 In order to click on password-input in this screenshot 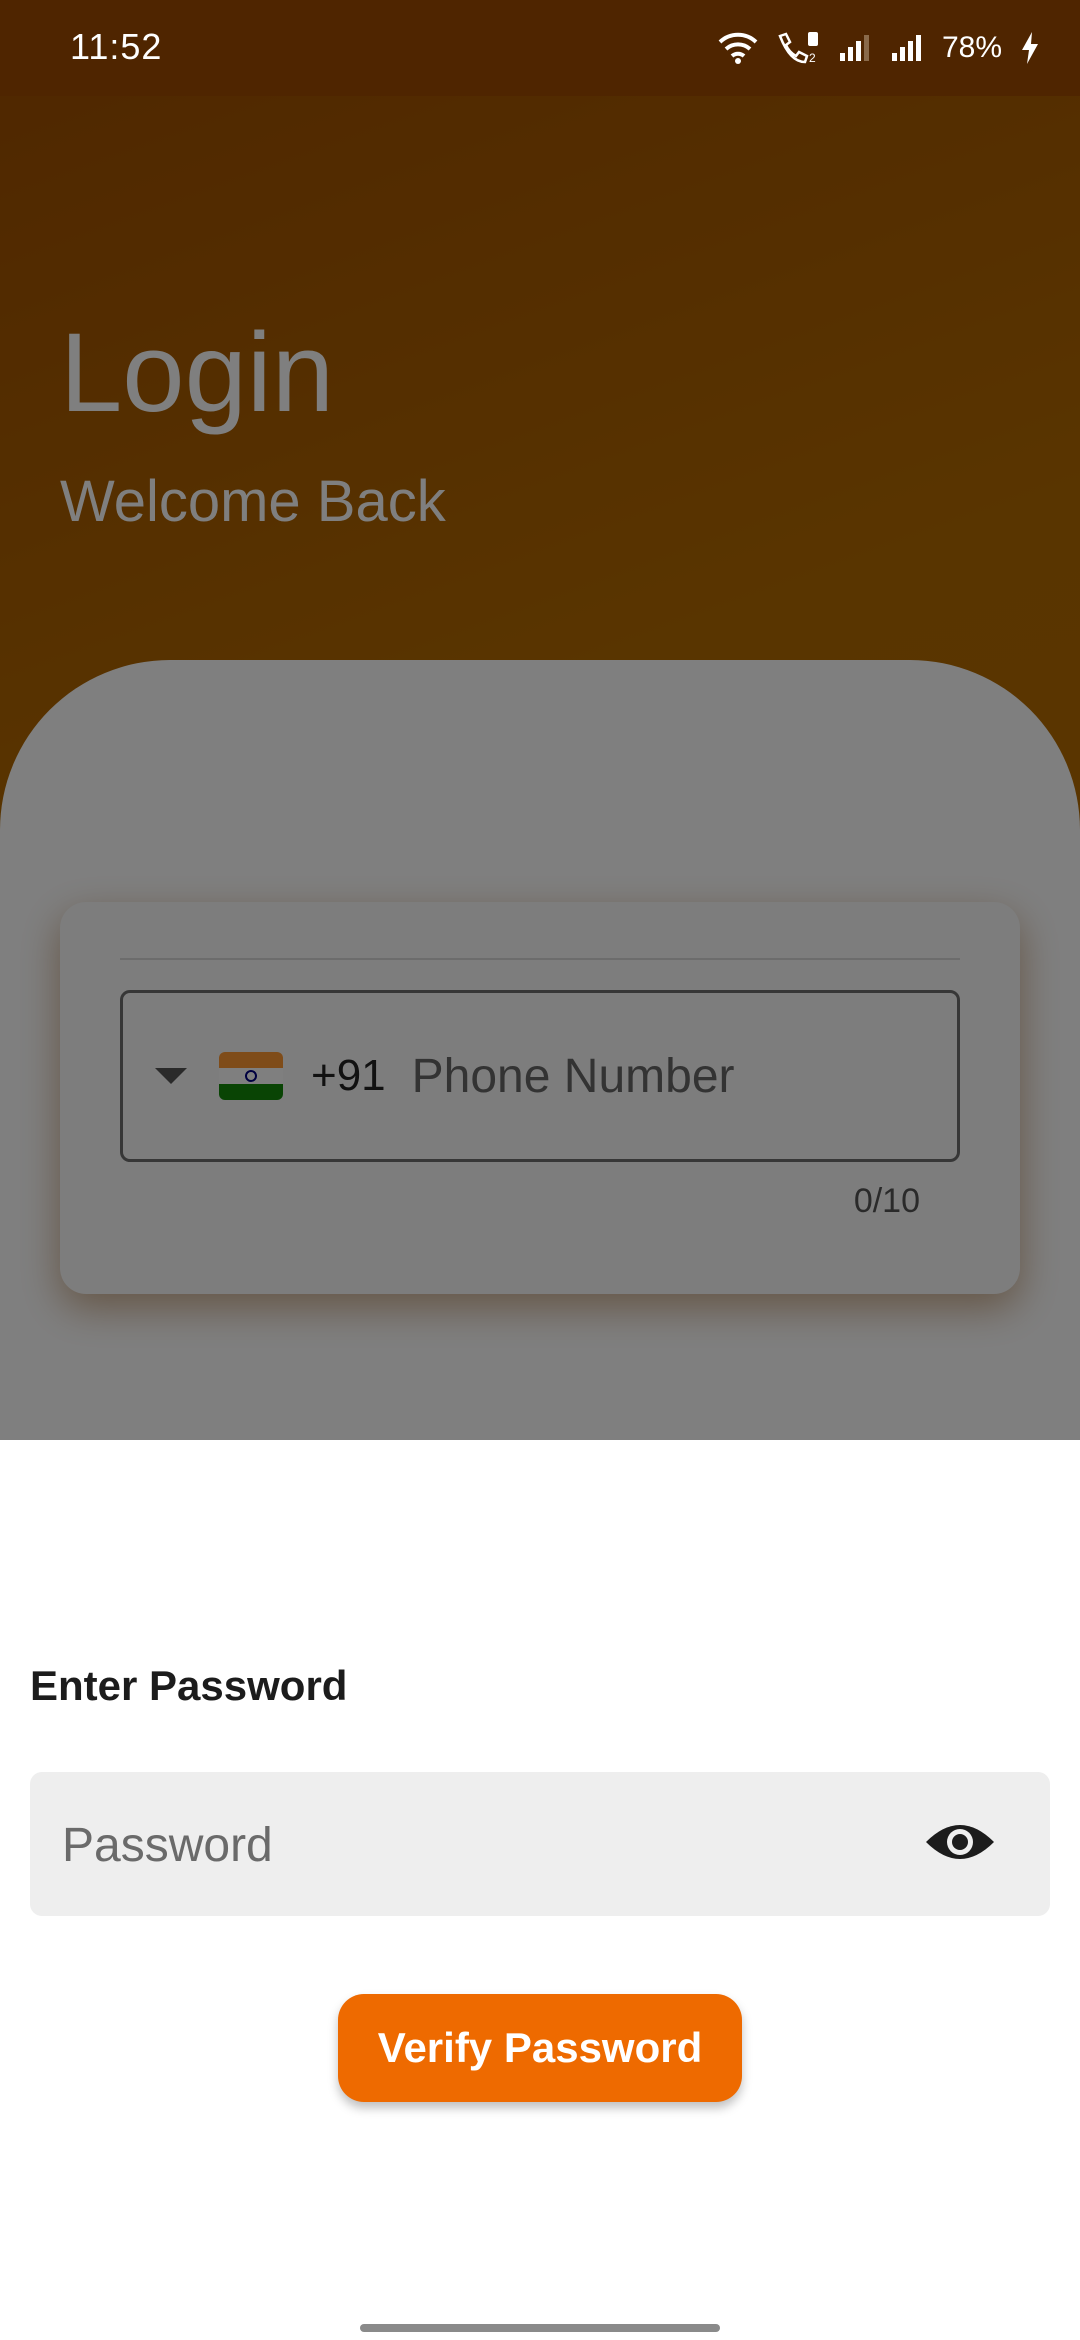, I will do `click(492, 1845)`.